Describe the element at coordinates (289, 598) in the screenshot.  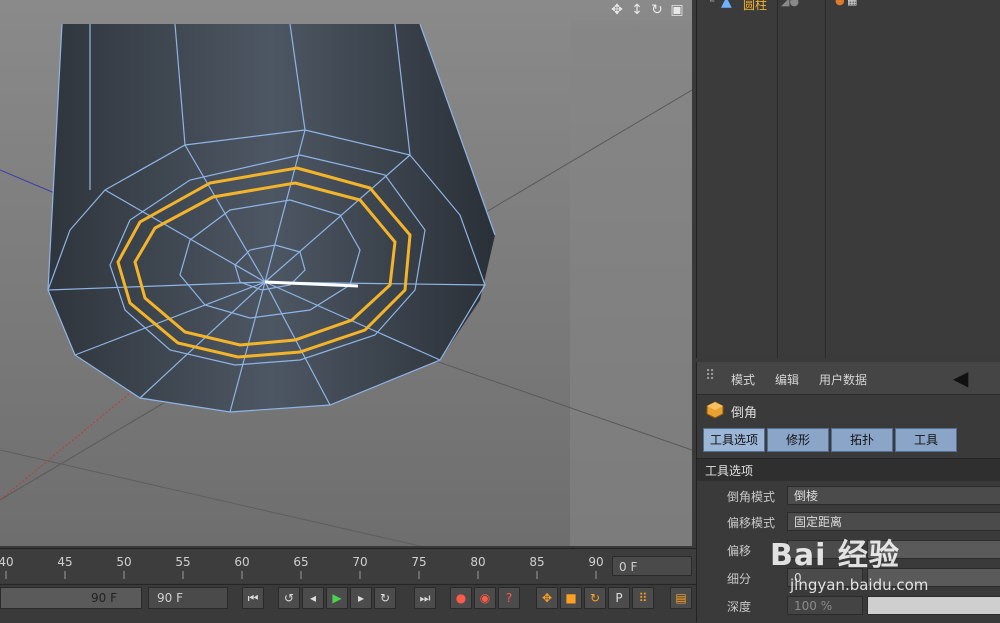
I see `prev-keyframe-button: ↺` at that location.